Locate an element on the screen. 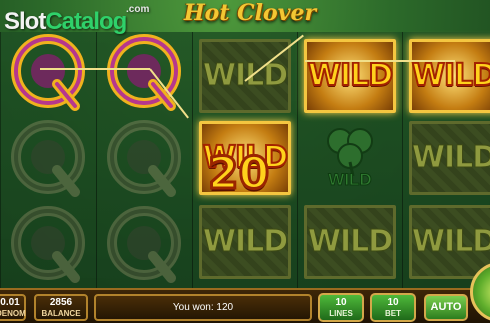  win-message: You won: 120 is located at coordinates (203, 307).